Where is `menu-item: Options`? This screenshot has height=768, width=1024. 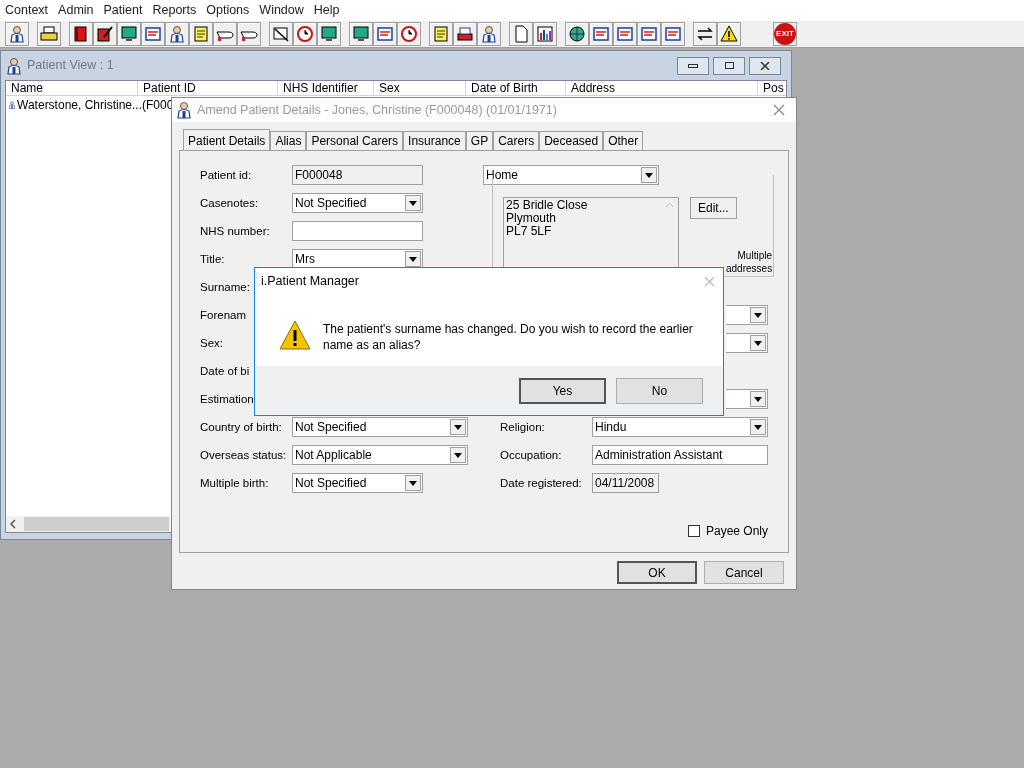
menu-item: Options is located at coordinates (228, 10).